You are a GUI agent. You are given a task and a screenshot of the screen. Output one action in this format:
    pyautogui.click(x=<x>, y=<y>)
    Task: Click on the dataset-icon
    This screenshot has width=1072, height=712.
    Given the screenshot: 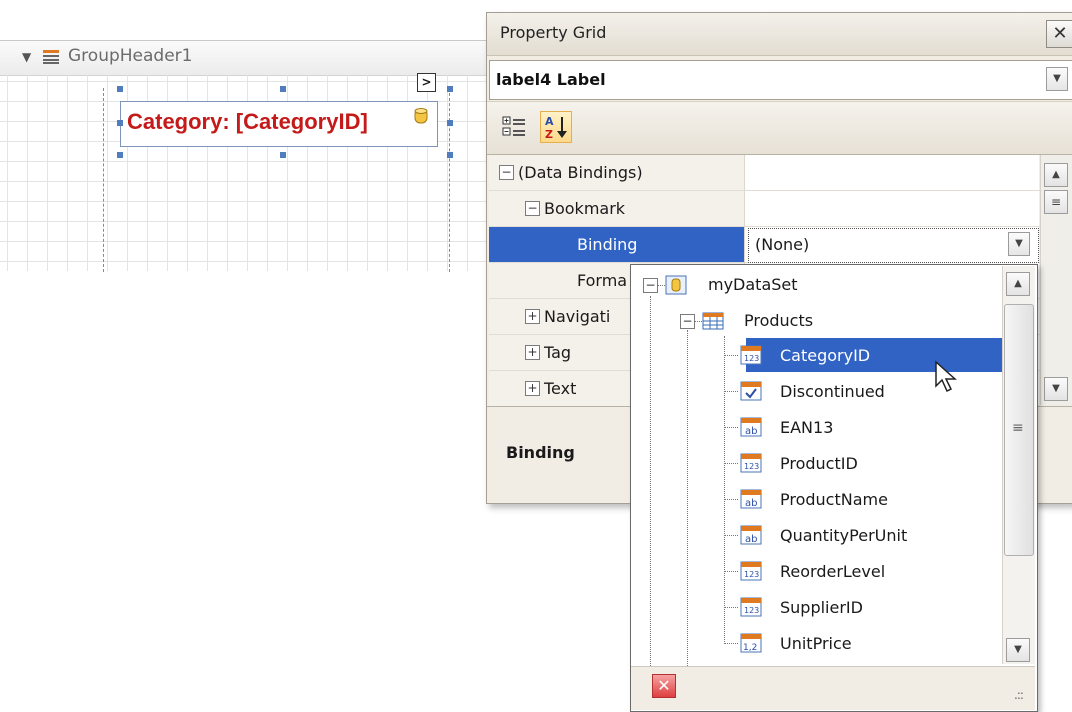 What is the action you would take?
    pyautogui.click(x=676, y=285)
    